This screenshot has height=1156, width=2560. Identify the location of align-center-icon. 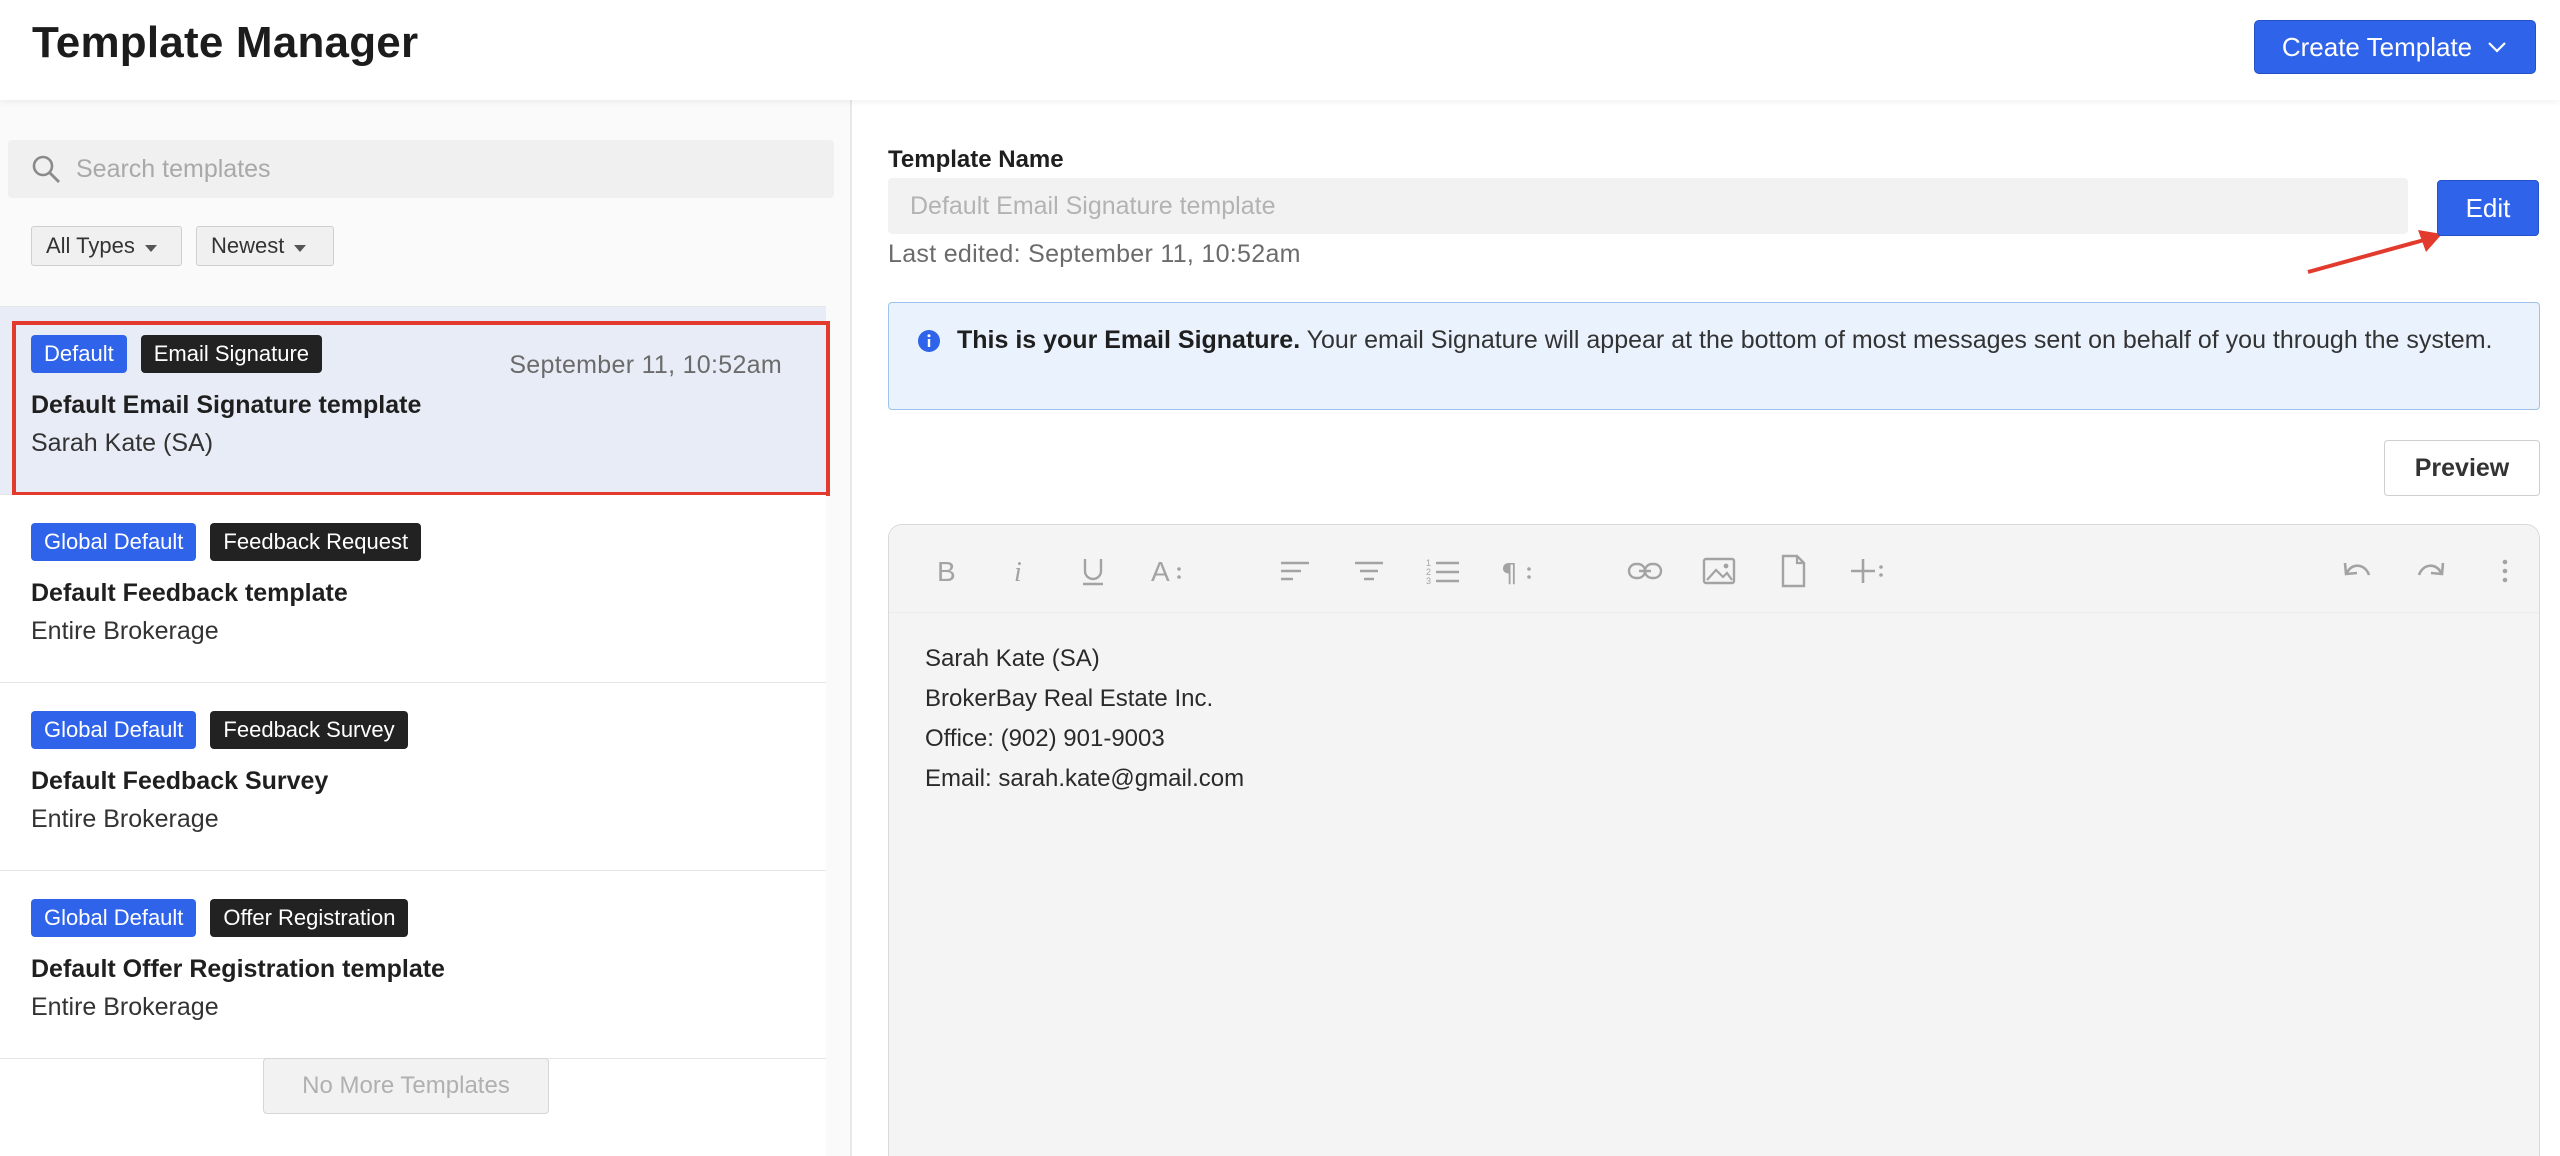
(1369, 571).